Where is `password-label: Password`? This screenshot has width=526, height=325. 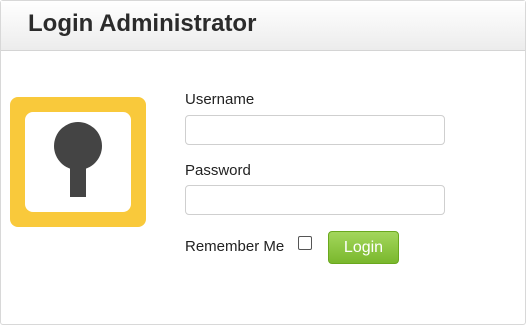
password-label: Password is located at coordinates (218, 170).